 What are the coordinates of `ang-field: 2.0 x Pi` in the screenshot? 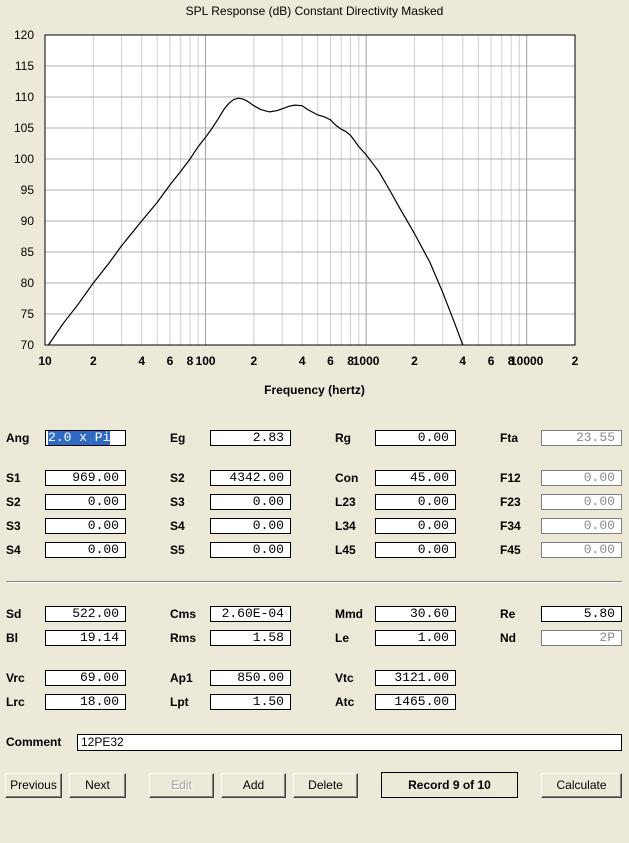 It's located at (85, 438).